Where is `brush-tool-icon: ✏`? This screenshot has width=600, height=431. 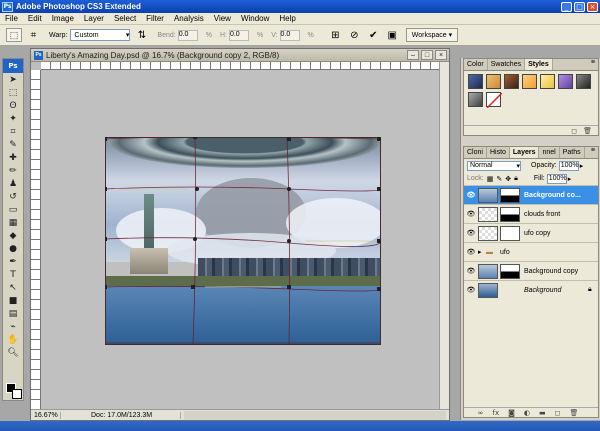 brush-tool-icon: ✏ is located at coordinates (13, 170).